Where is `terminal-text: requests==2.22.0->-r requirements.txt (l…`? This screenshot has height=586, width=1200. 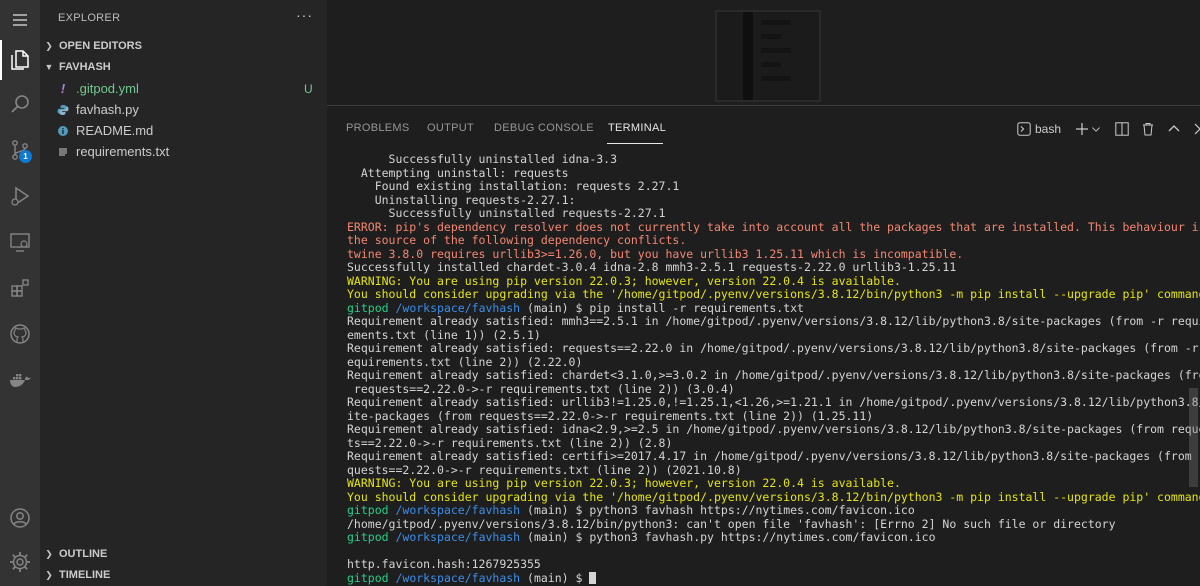
terminal-text: requests==2.22.0->-r requirements.txt (l… is located at coordinates (541, 388).